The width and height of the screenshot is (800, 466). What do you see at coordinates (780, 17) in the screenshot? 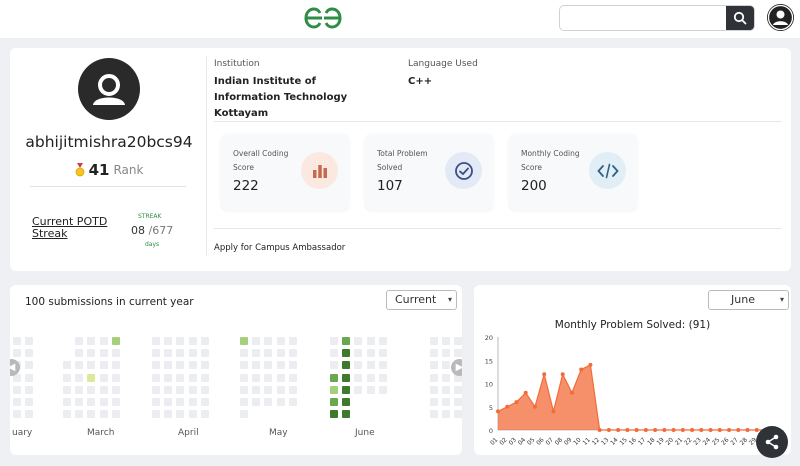
I see `user-avatar-icon` at bounding box center [780, 17].